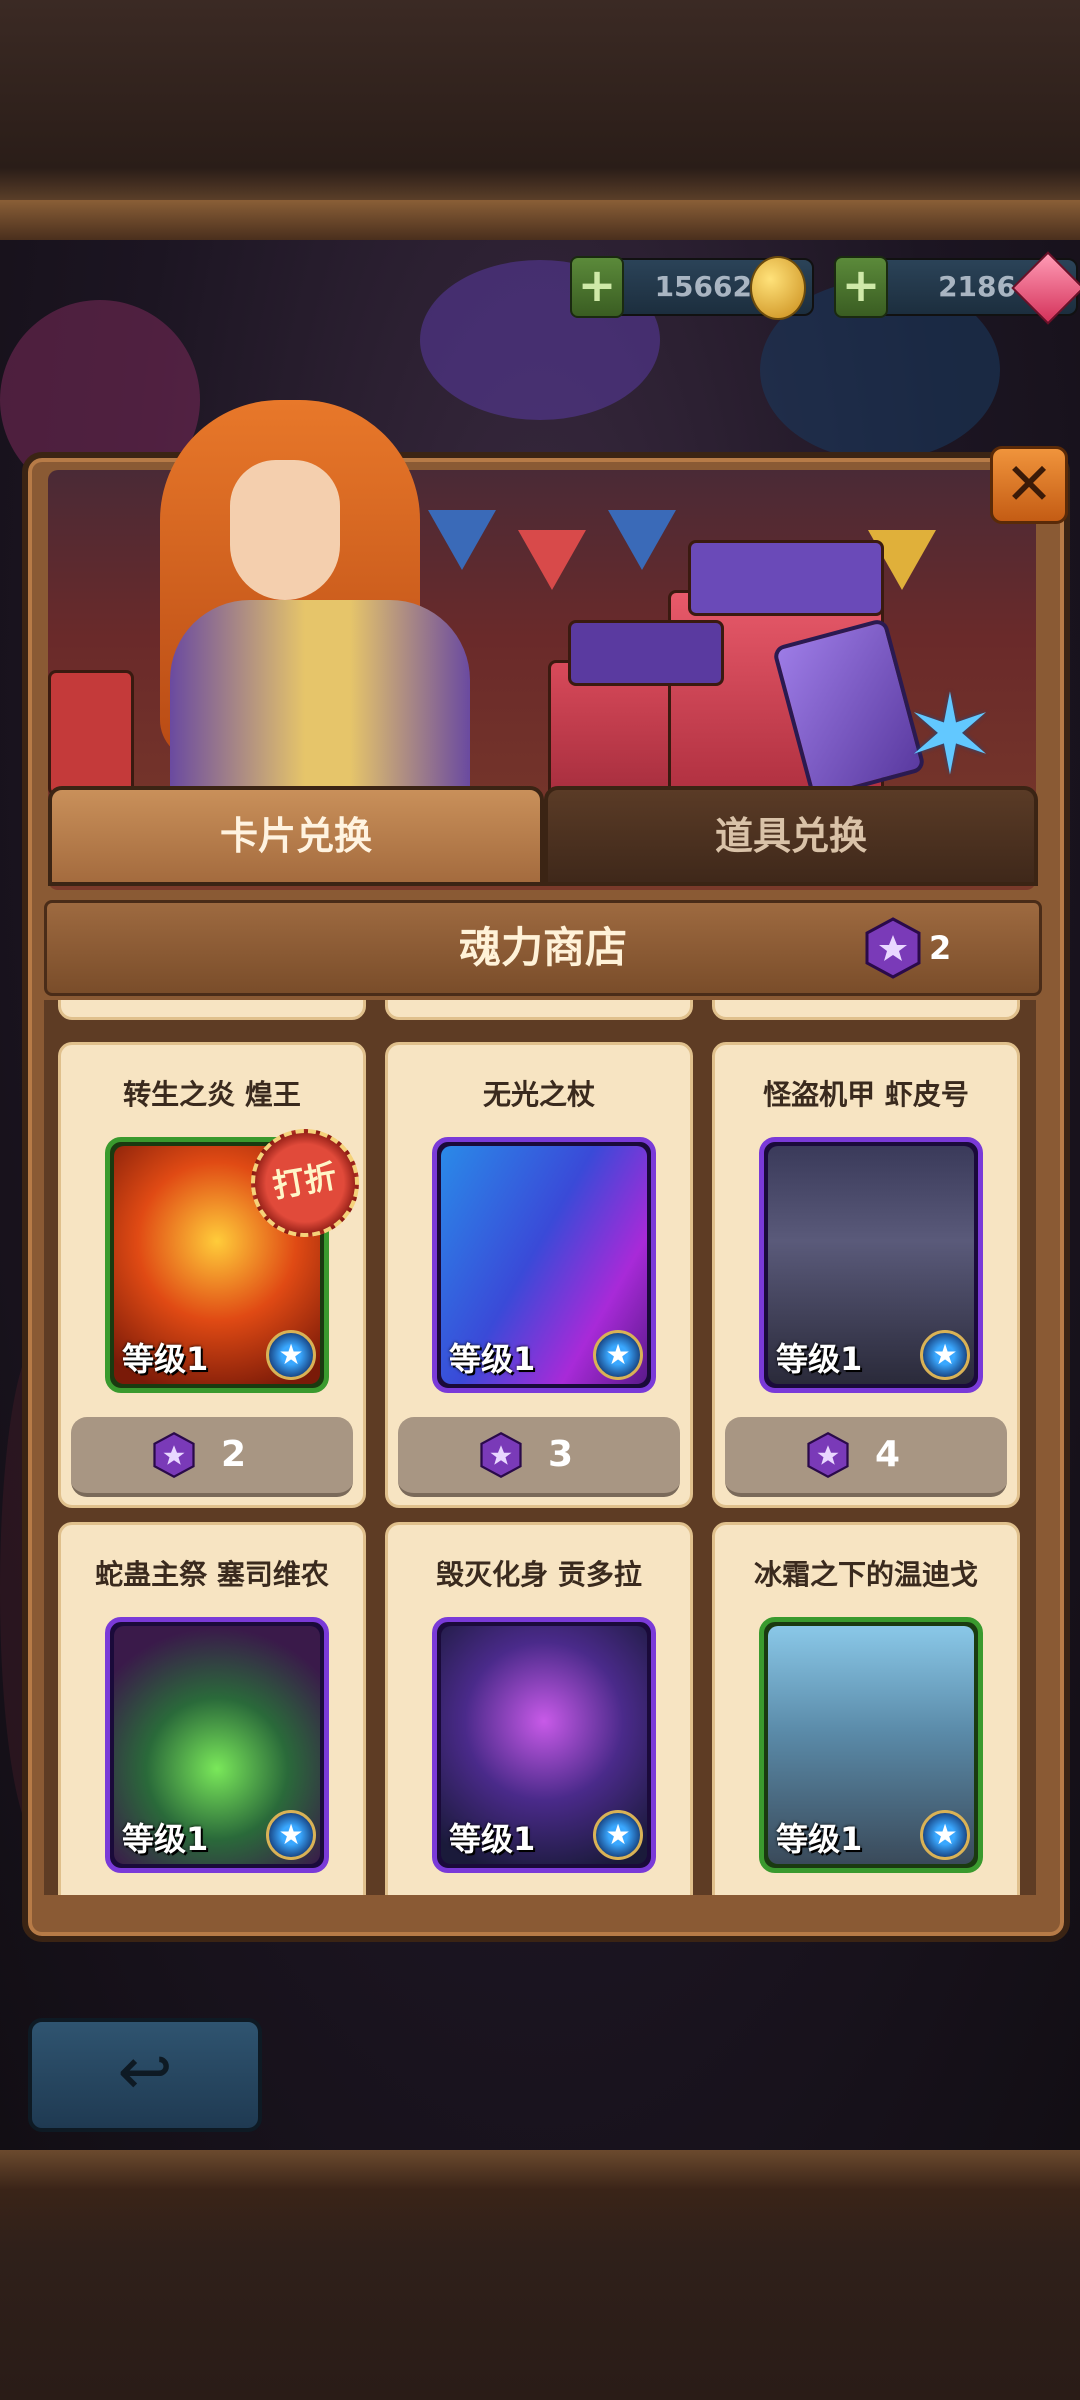 The image size is (1080, 2400). Describe the element at coordinates (540, 2275) in the screenshot. I see `bottom-frame` at that location.